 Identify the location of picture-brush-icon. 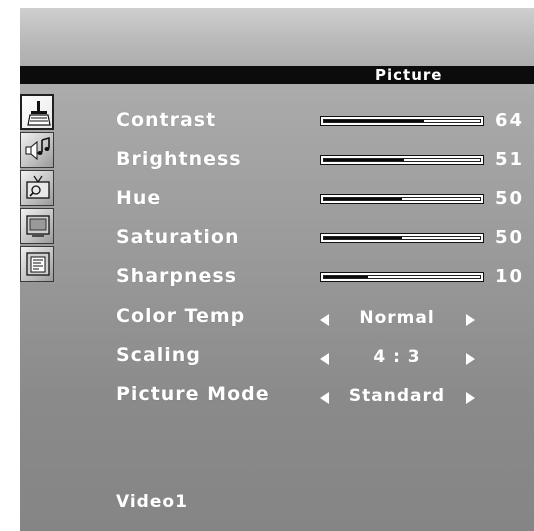
(37, 112).